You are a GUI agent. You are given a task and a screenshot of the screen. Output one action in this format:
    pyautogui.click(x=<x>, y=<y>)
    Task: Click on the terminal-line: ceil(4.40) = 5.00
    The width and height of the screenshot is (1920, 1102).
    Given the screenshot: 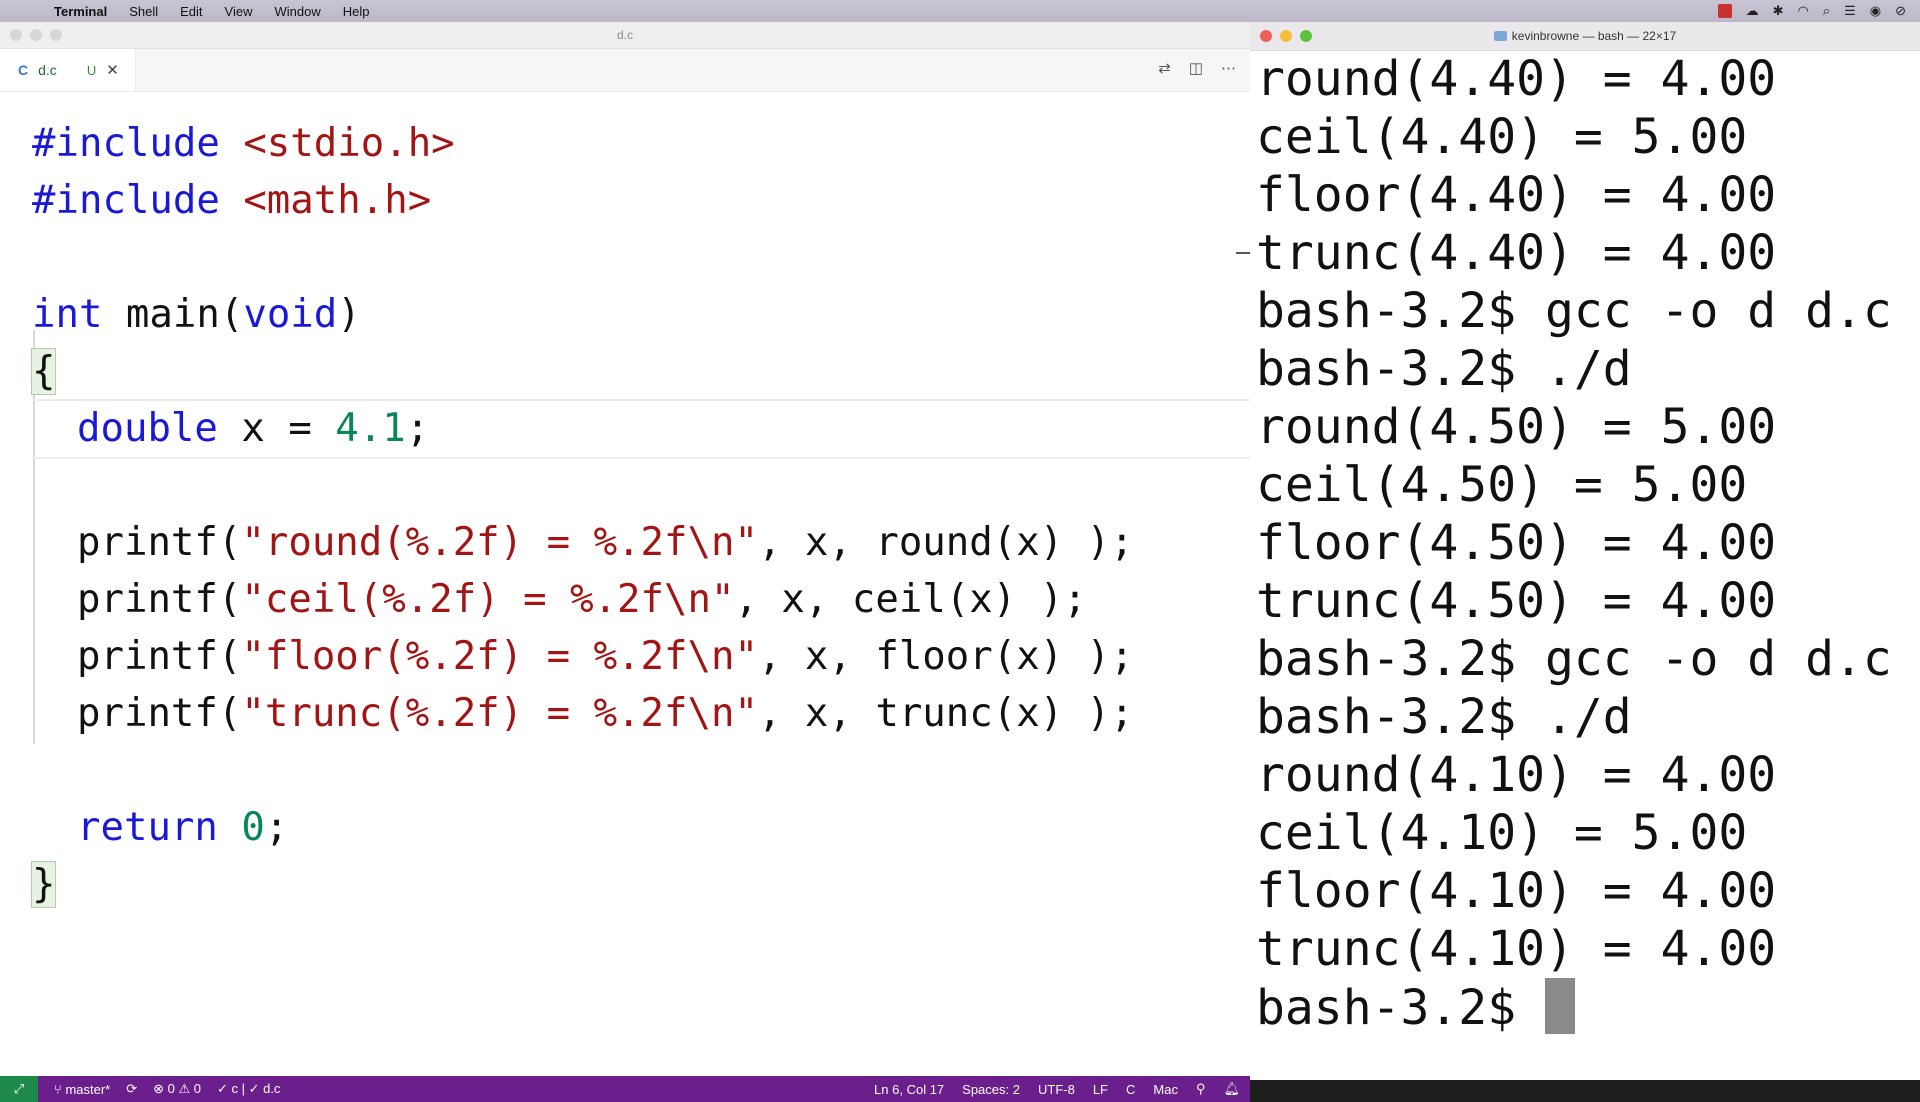 What is the action you would take?
    pyautogui.click(x=1502, y=137)
    